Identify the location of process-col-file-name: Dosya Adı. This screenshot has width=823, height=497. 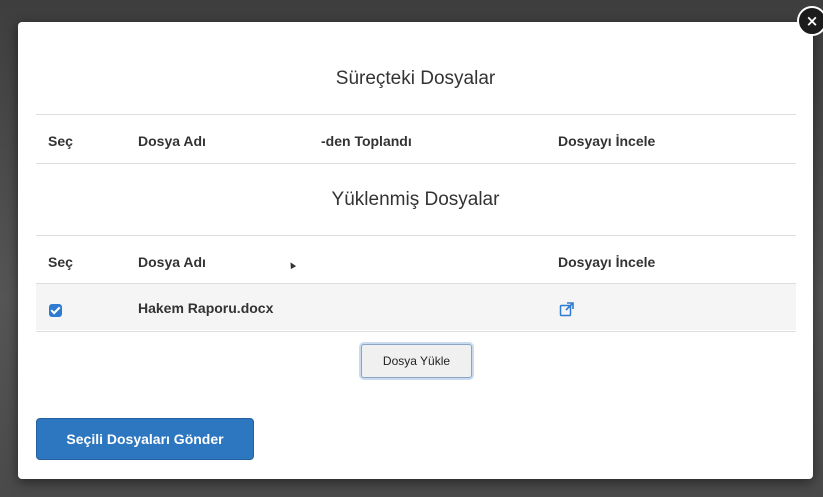
(172, 141).